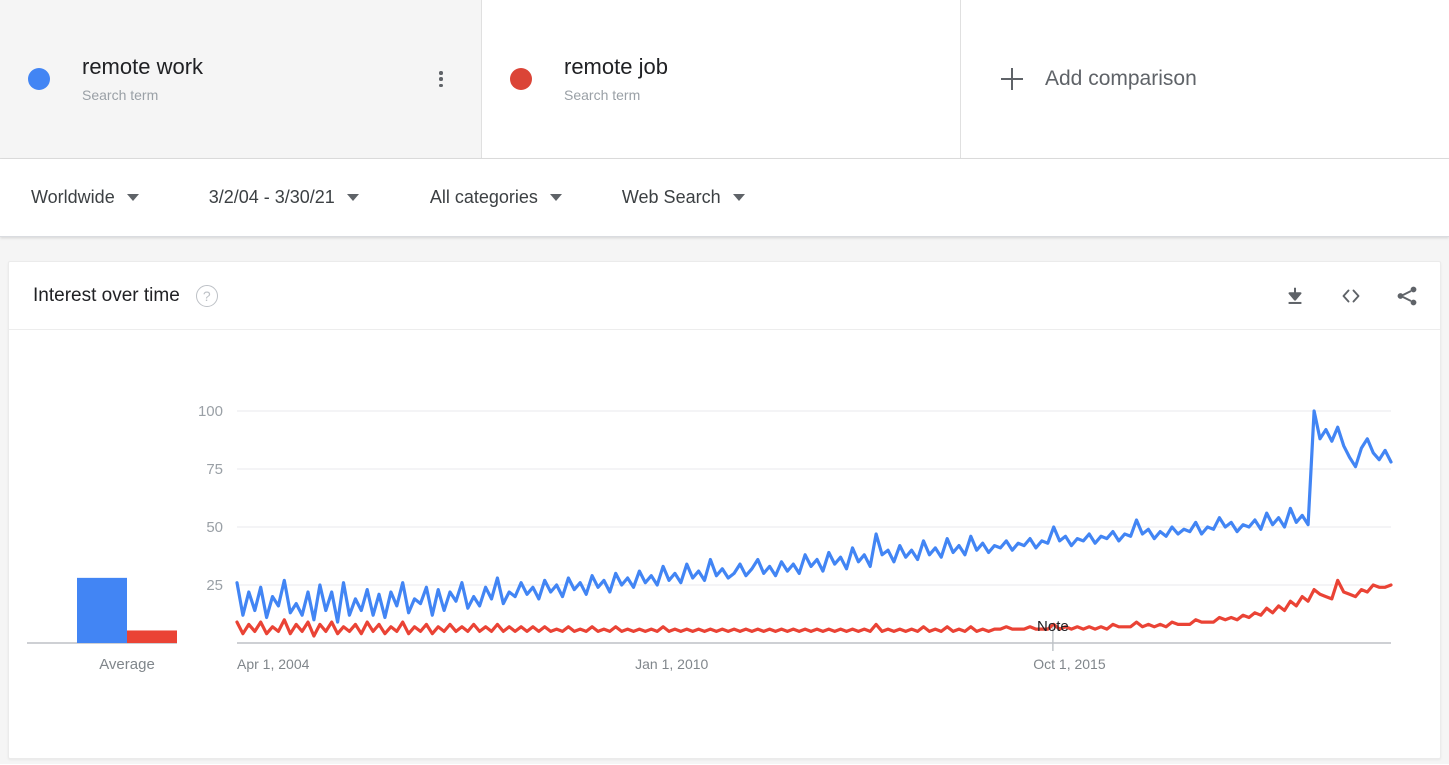 This screenshot has height=765, width=1449. Describe the element at coordinates (106, 295) in the screenshot. I see `card-title: Interest over time` at that location.